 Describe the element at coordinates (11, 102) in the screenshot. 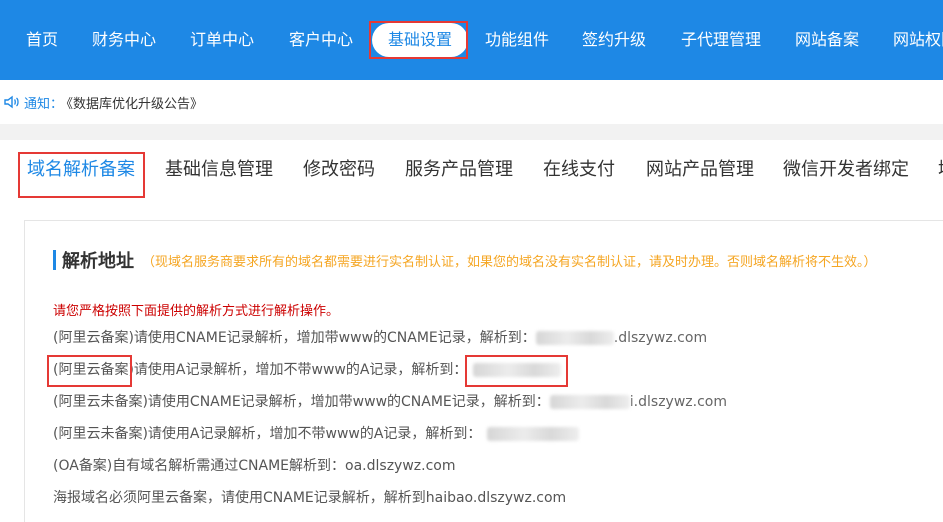

I see `speaker-icon` at that location.